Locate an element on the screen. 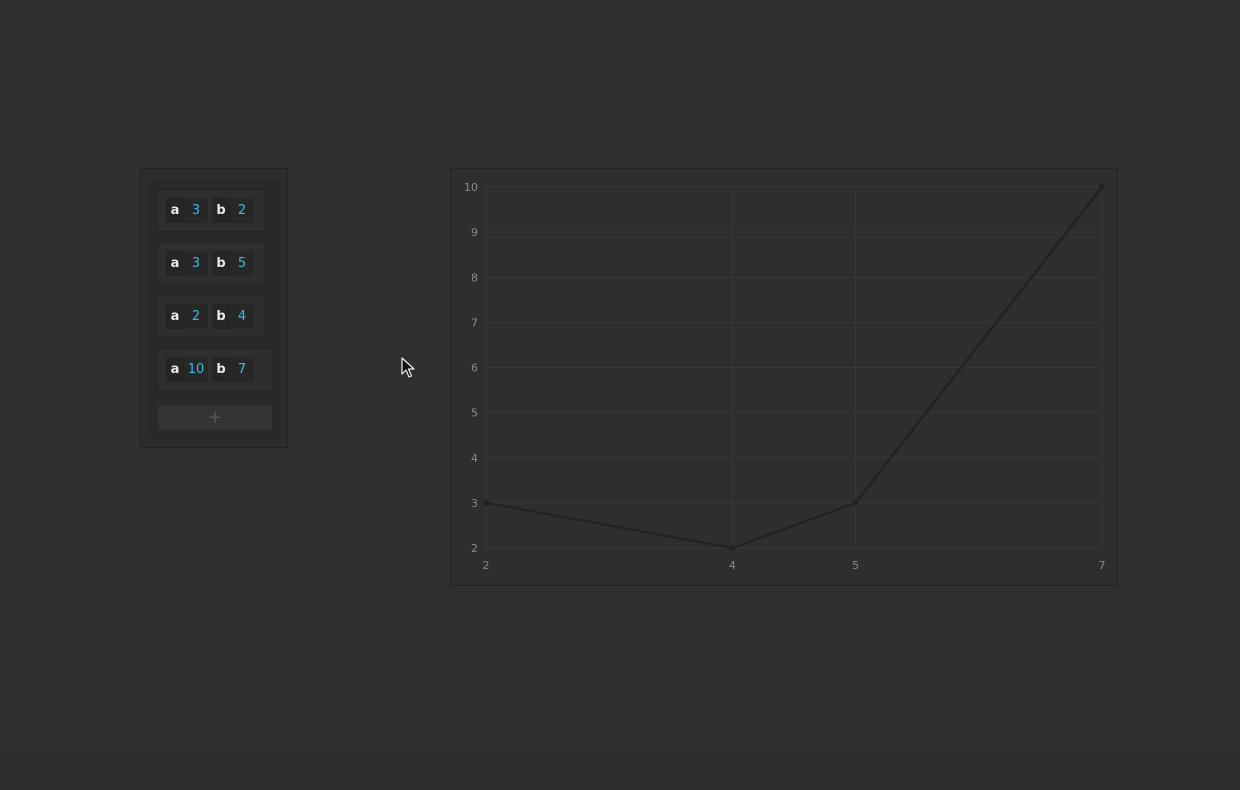  list-container: a 3 b 2 a 3 b 5 a 2 b 4 a 10 b 7 + is located at coordinates (215, 310).